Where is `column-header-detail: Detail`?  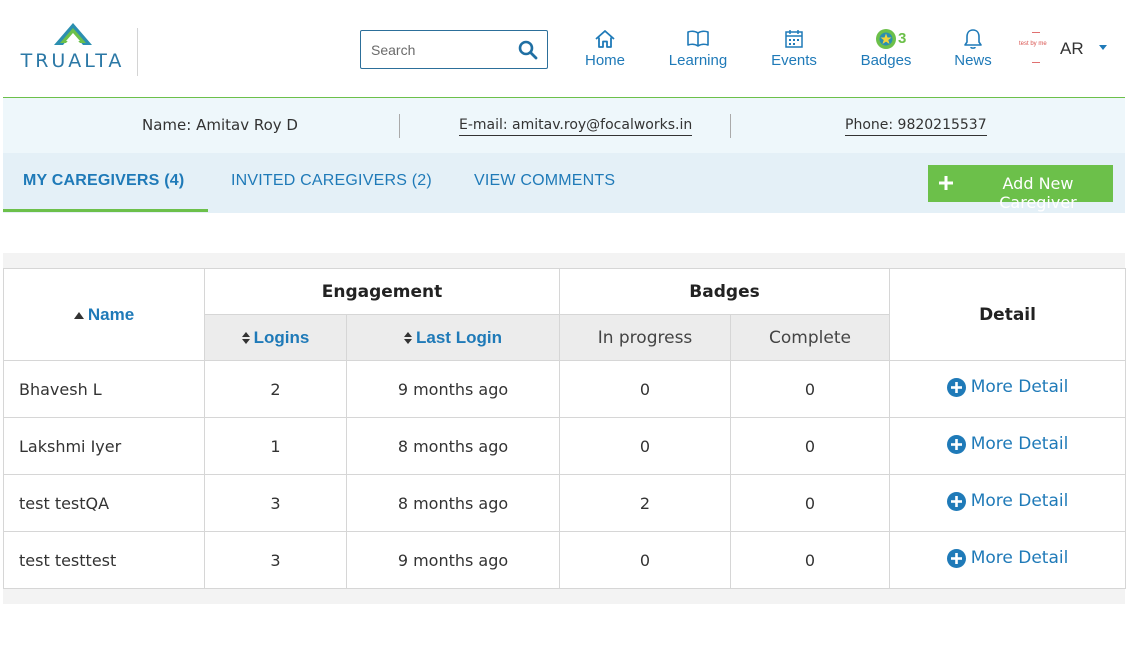 column-header-detail: Detail is located at coordinates (1008, 314).